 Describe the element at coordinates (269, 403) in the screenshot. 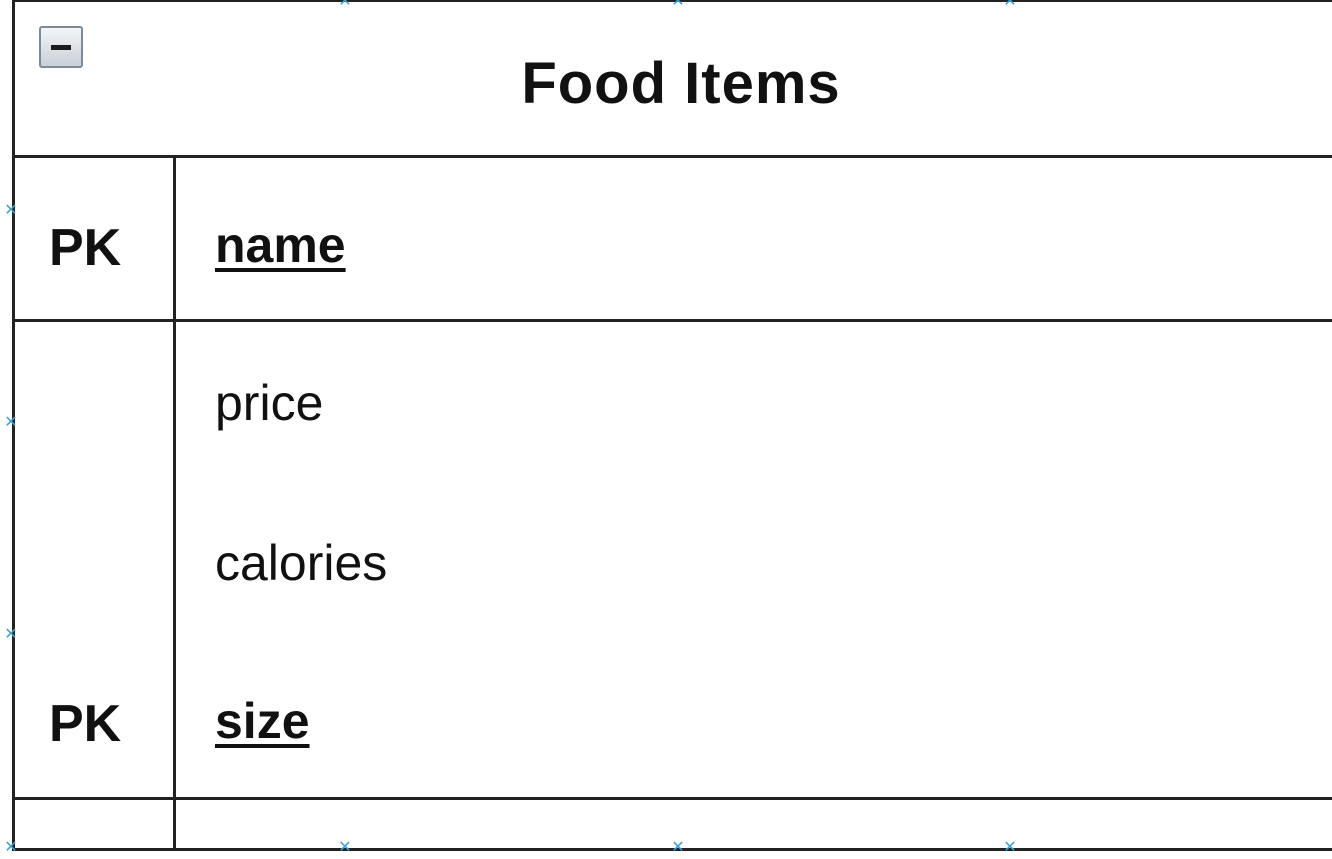

I see `attribute-price: price` at that location.